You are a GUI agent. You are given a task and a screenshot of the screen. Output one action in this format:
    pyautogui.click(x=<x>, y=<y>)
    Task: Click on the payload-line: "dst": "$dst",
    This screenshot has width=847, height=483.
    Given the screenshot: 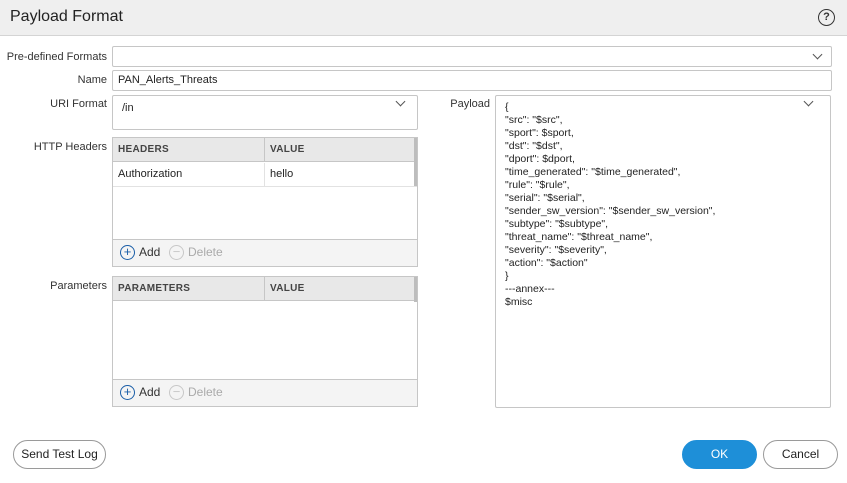 What is the action you would take?
    pyautogui.click(x=534, y=146)
    